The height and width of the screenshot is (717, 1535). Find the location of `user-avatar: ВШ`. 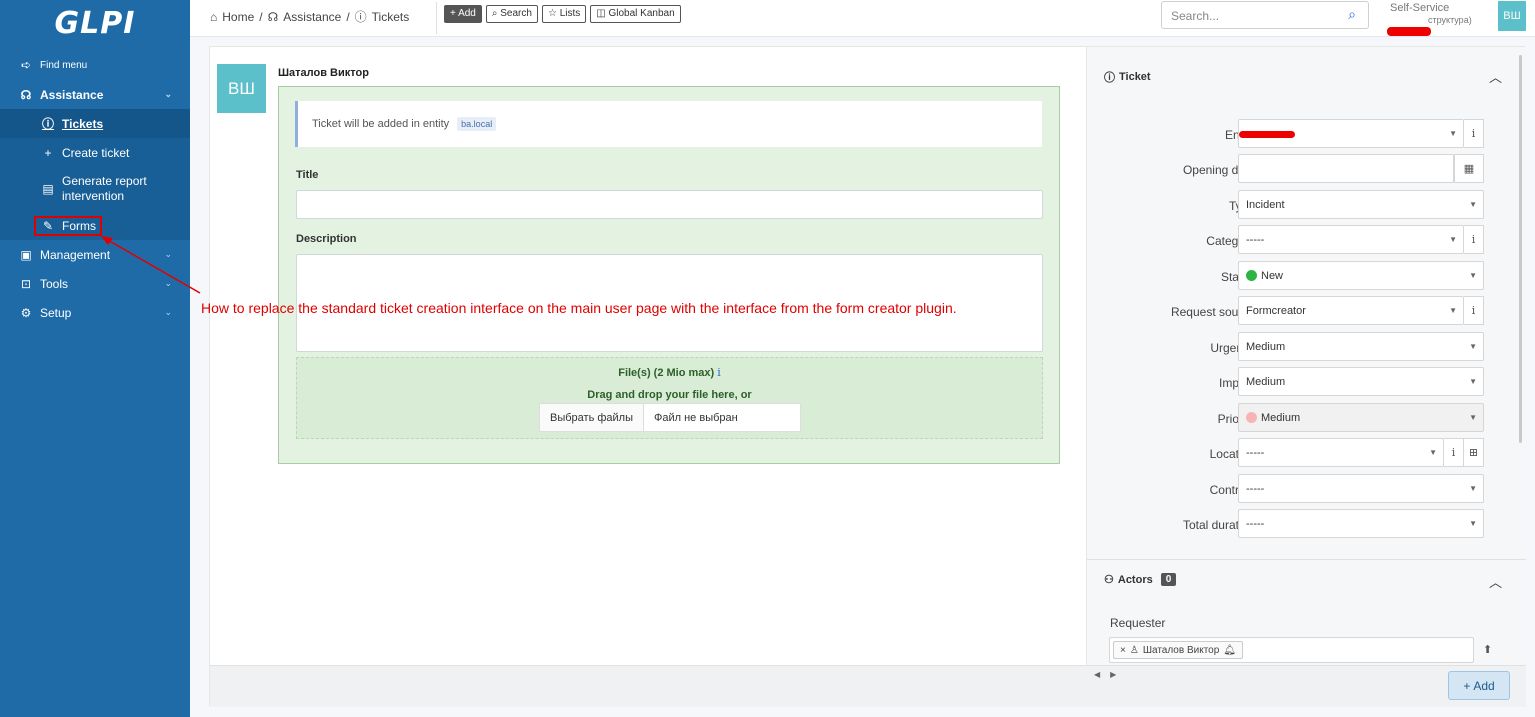

user-avatar: ВШ is located at coordinates (1512, 16).